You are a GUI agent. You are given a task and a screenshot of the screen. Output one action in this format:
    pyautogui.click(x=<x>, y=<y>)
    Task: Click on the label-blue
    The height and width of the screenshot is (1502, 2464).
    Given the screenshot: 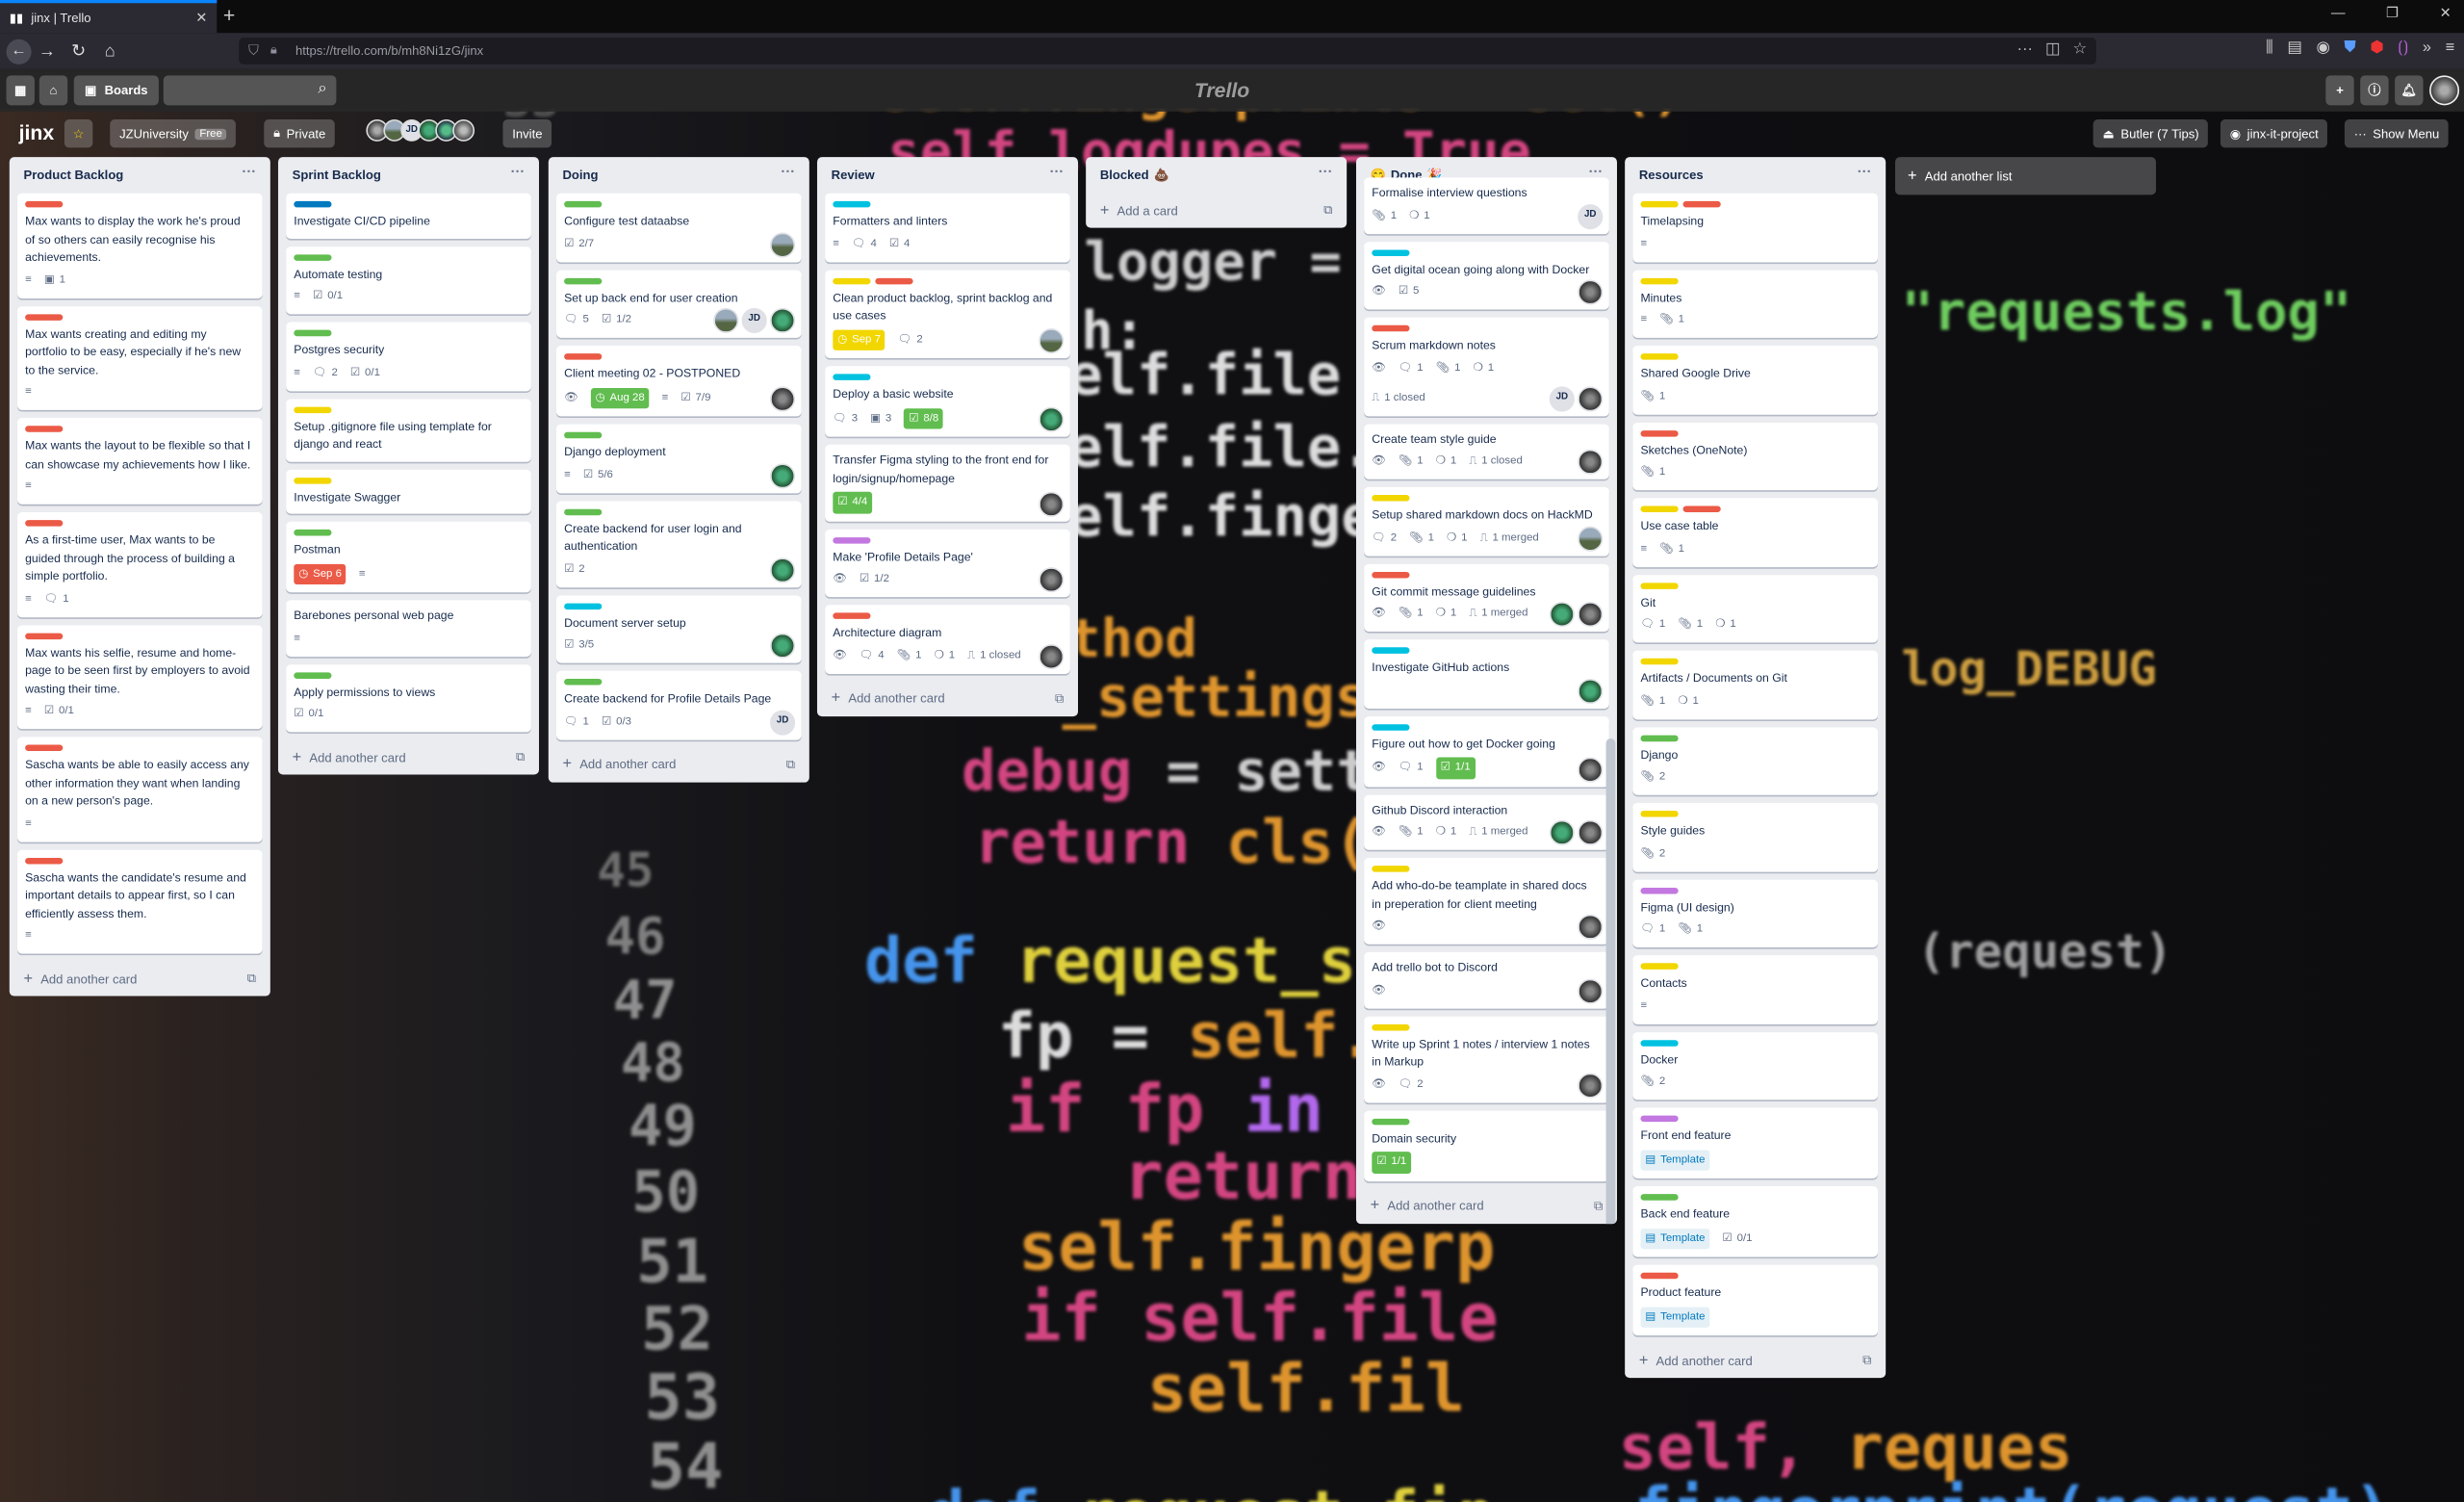 What is the action you would take?
    pyautogui.click(x=313, y=204)
    